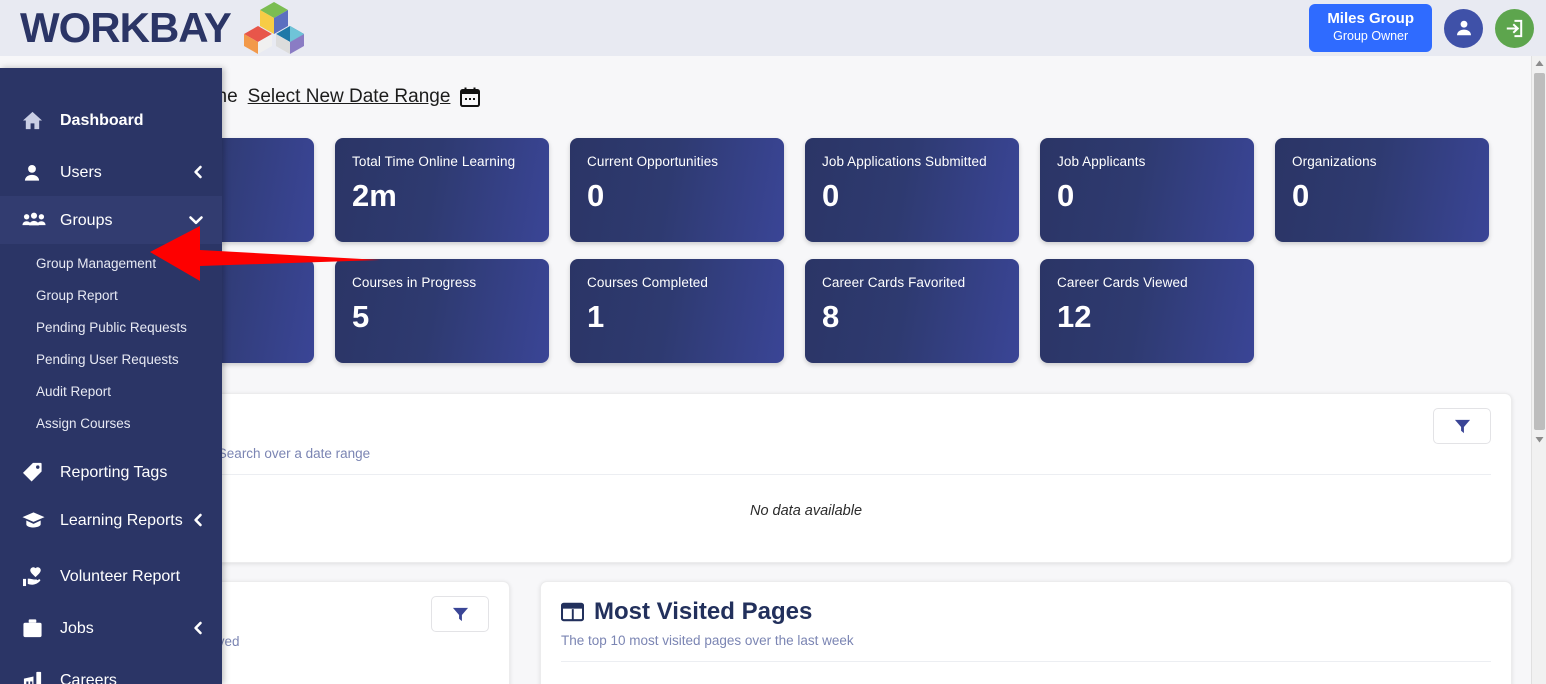 The height and width of the screenshot is (684, 1546). I want to click on stat-card-value: 5, so click(361, 316).